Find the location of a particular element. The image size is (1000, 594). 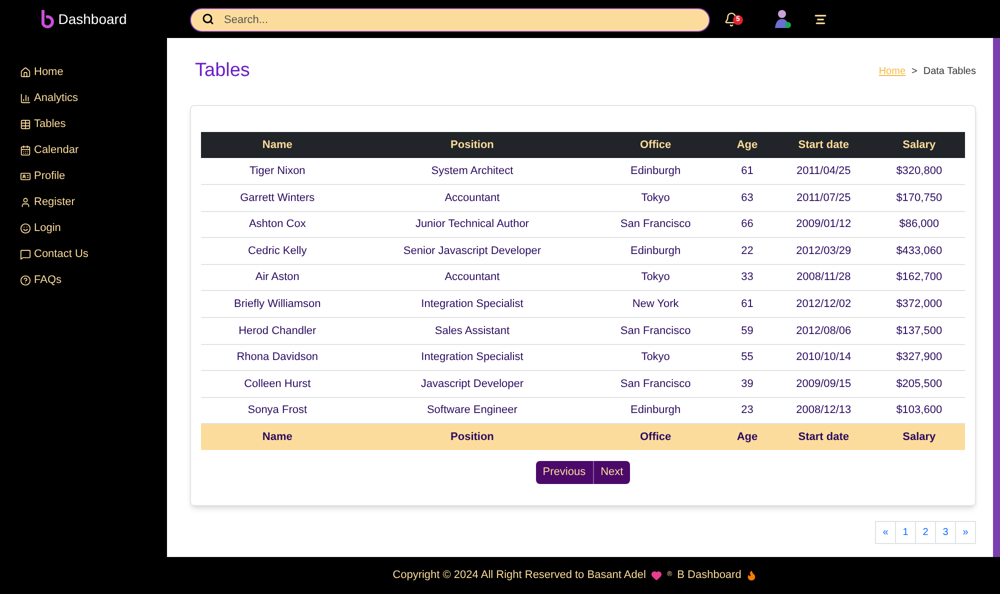

table-cell: 22 is located at coordinates (747, 251).